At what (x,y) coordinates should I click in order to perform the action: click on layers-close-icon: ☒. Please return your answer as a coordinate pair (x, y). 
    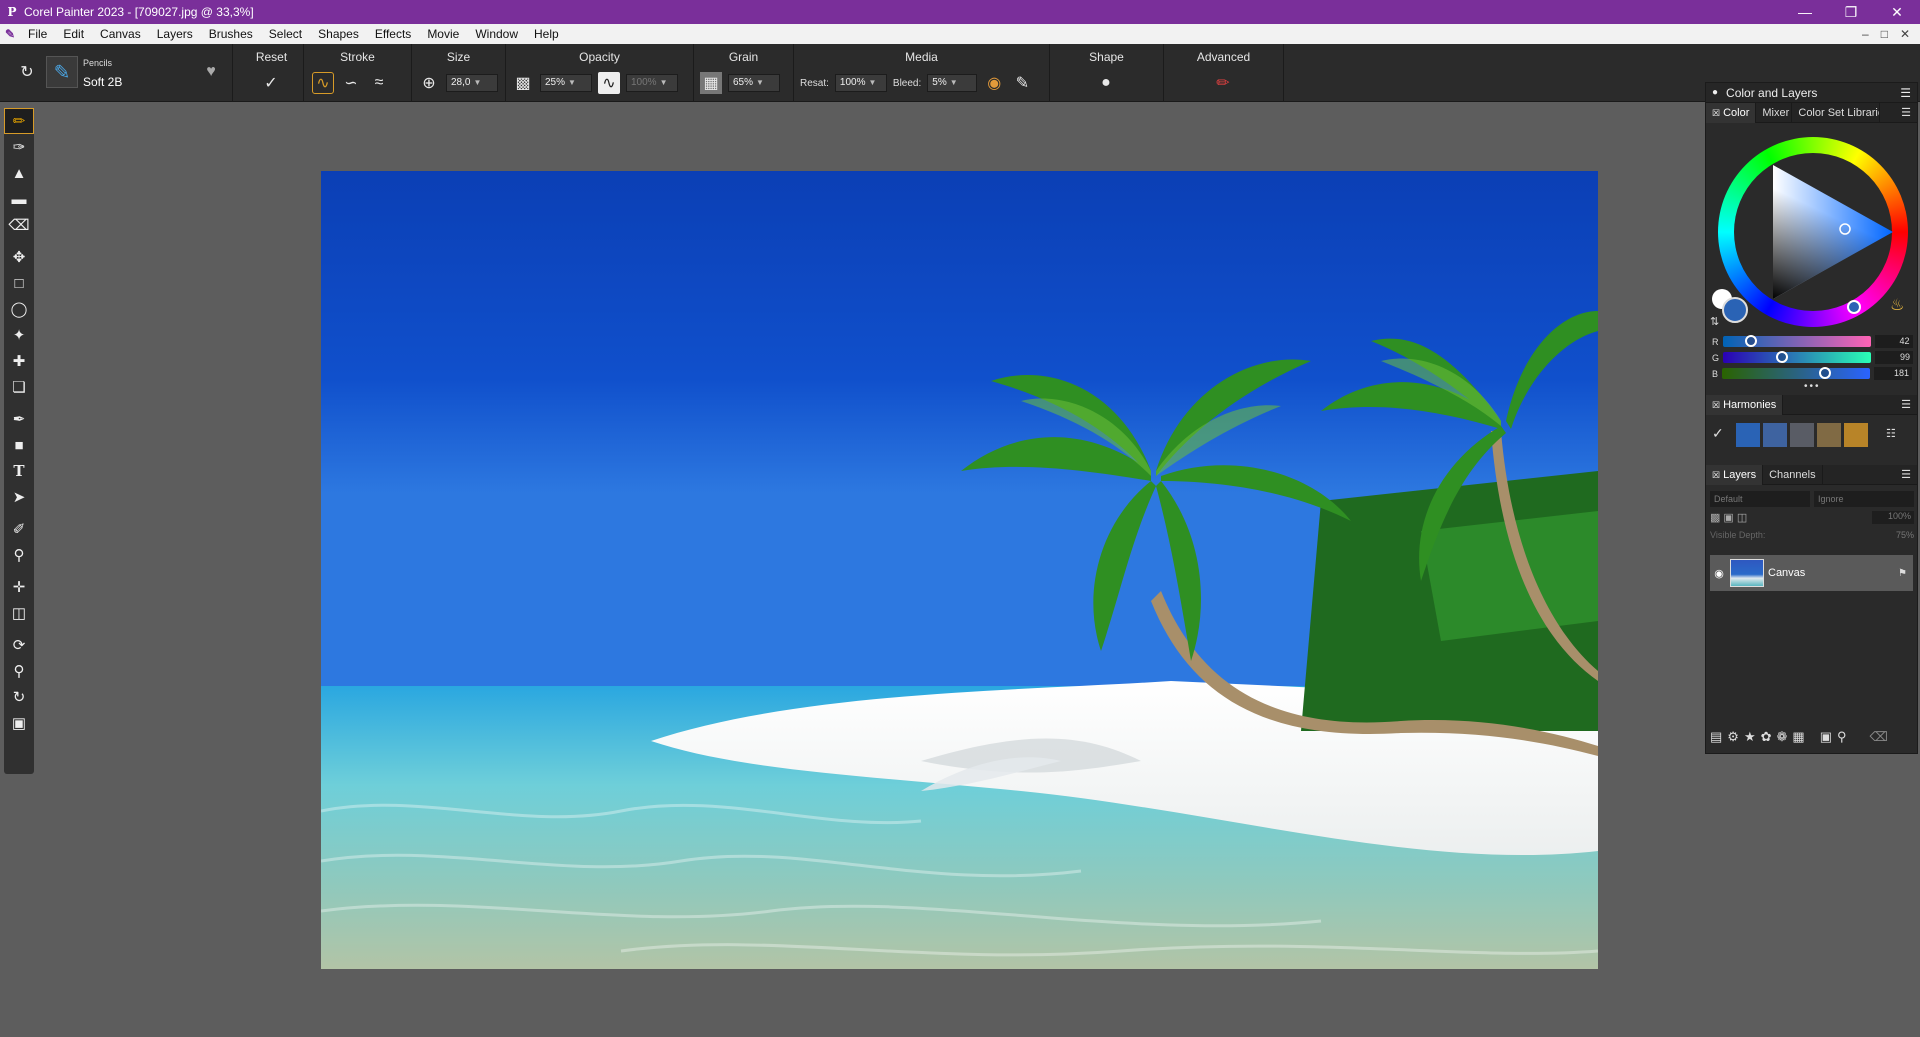
    Looking at the image, I should click on (1716, 475).